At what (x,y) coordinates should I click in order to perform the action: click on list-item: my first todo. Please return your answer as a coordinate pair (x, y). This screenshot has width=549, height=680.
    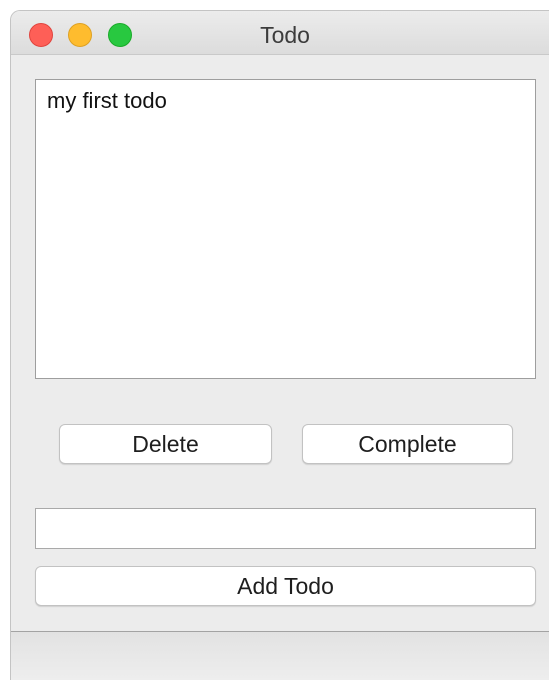
    Looking at the image, I should click on (107, 101).